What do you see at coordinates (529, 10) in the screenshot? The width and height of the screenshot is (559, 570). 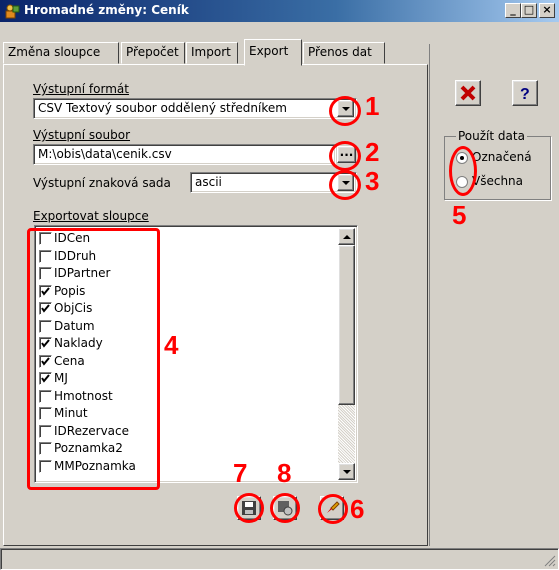 I see `maximize-button: □` at bounding box center [529, 10].